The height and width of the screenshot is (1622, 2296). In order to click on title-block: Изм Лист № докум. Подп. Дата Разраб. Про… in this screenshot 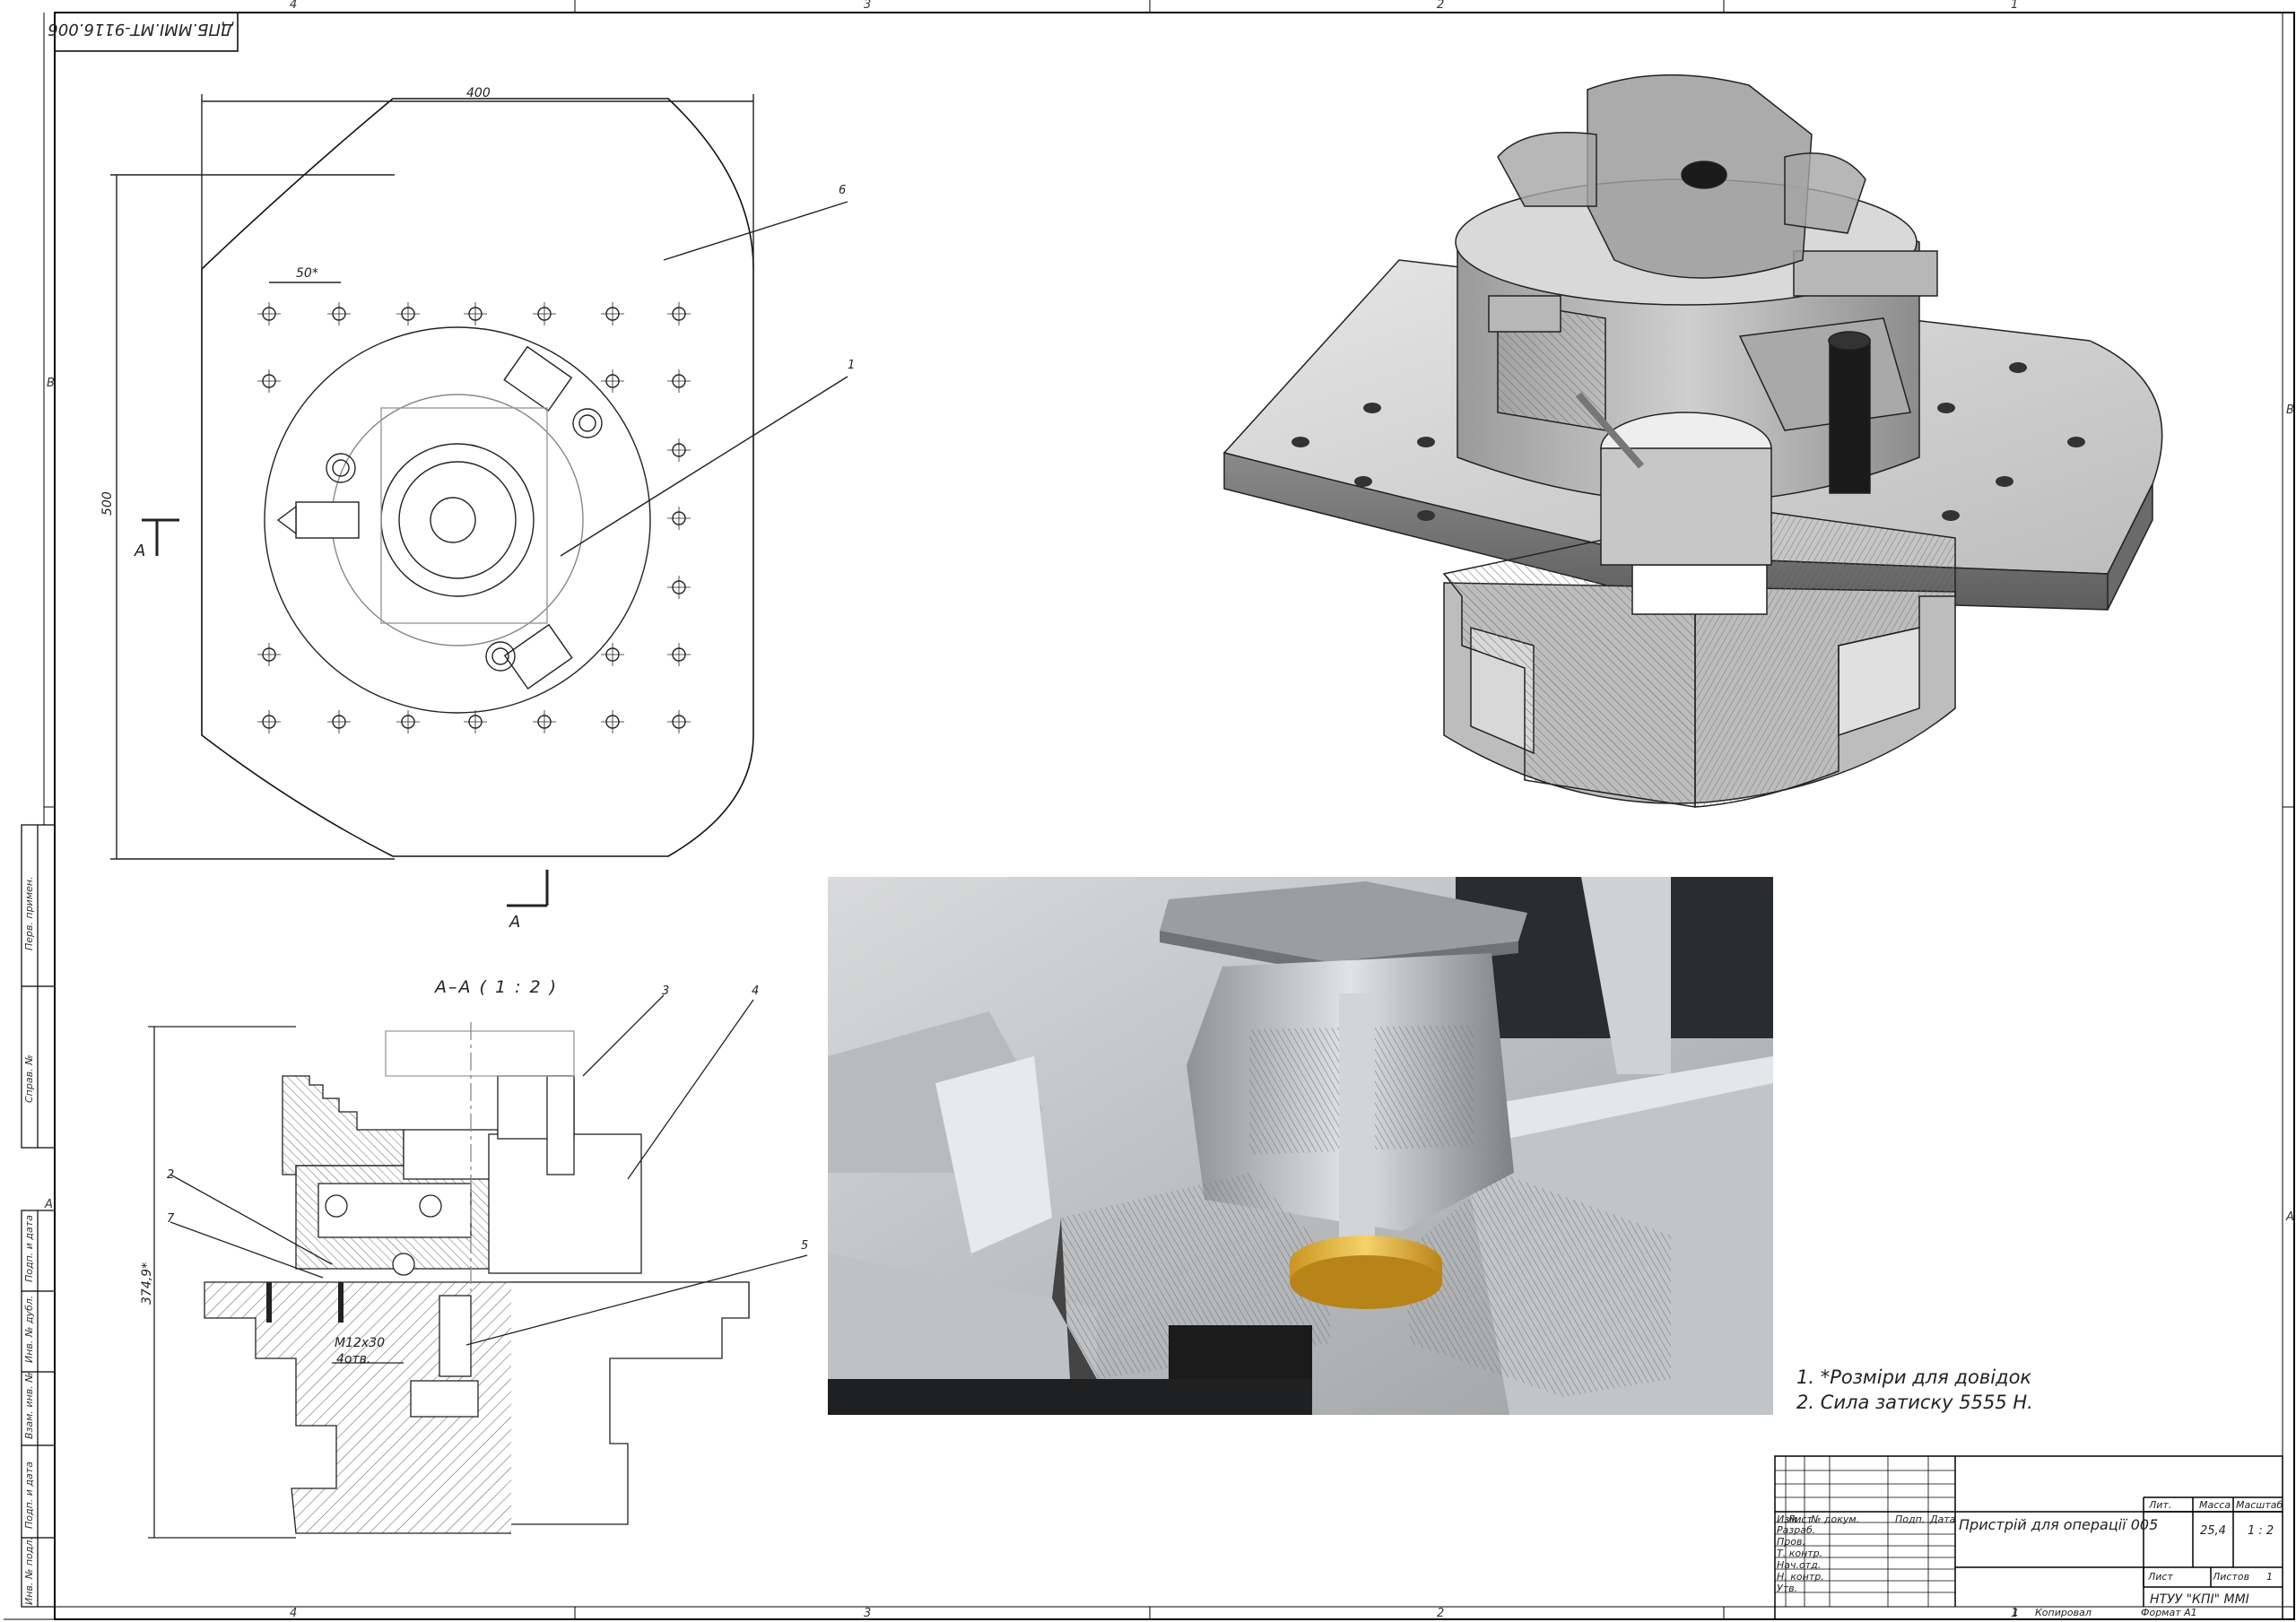, I will do `click(2029, 1537)`.